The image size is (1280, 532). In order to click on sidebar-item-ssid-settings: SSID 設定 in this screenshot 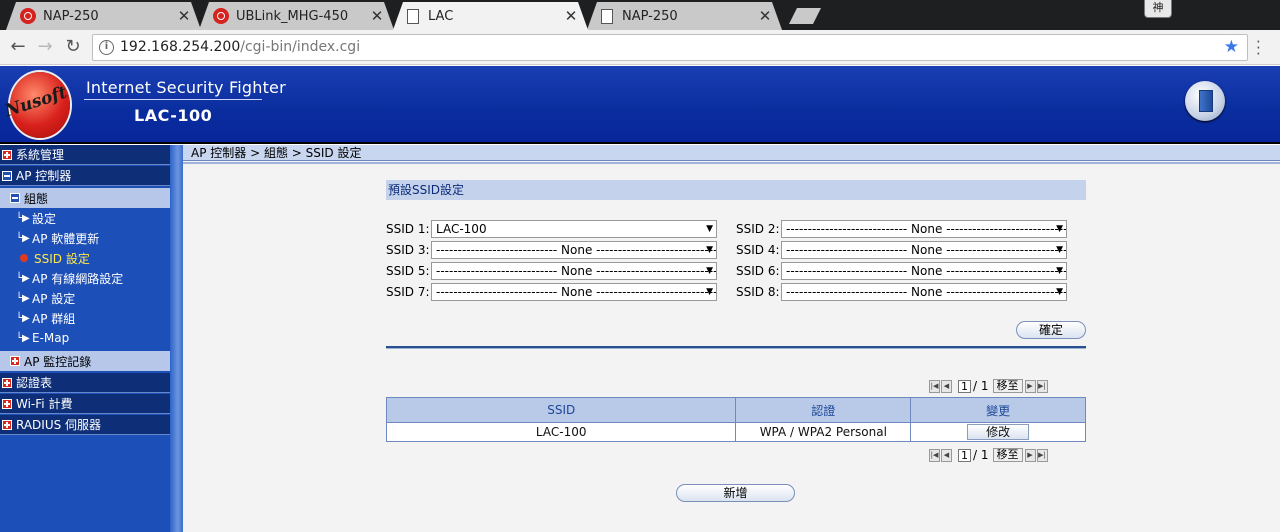, I will do `click(85, 258)`.